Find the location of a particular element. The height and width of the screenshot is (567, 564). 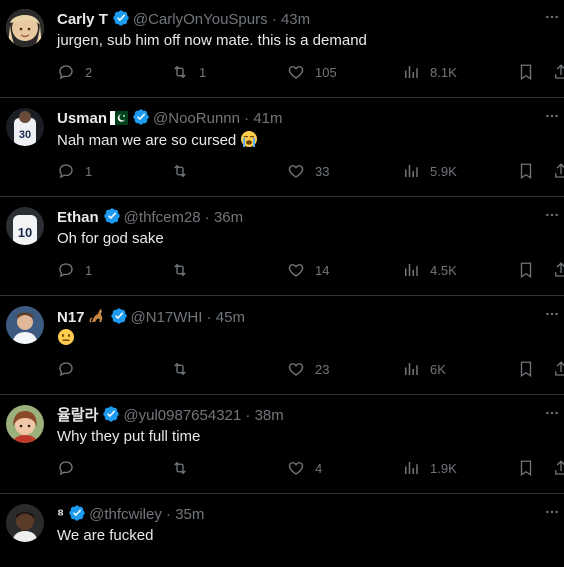

handle: @NooRunnn is located at coordinates (196, 118).